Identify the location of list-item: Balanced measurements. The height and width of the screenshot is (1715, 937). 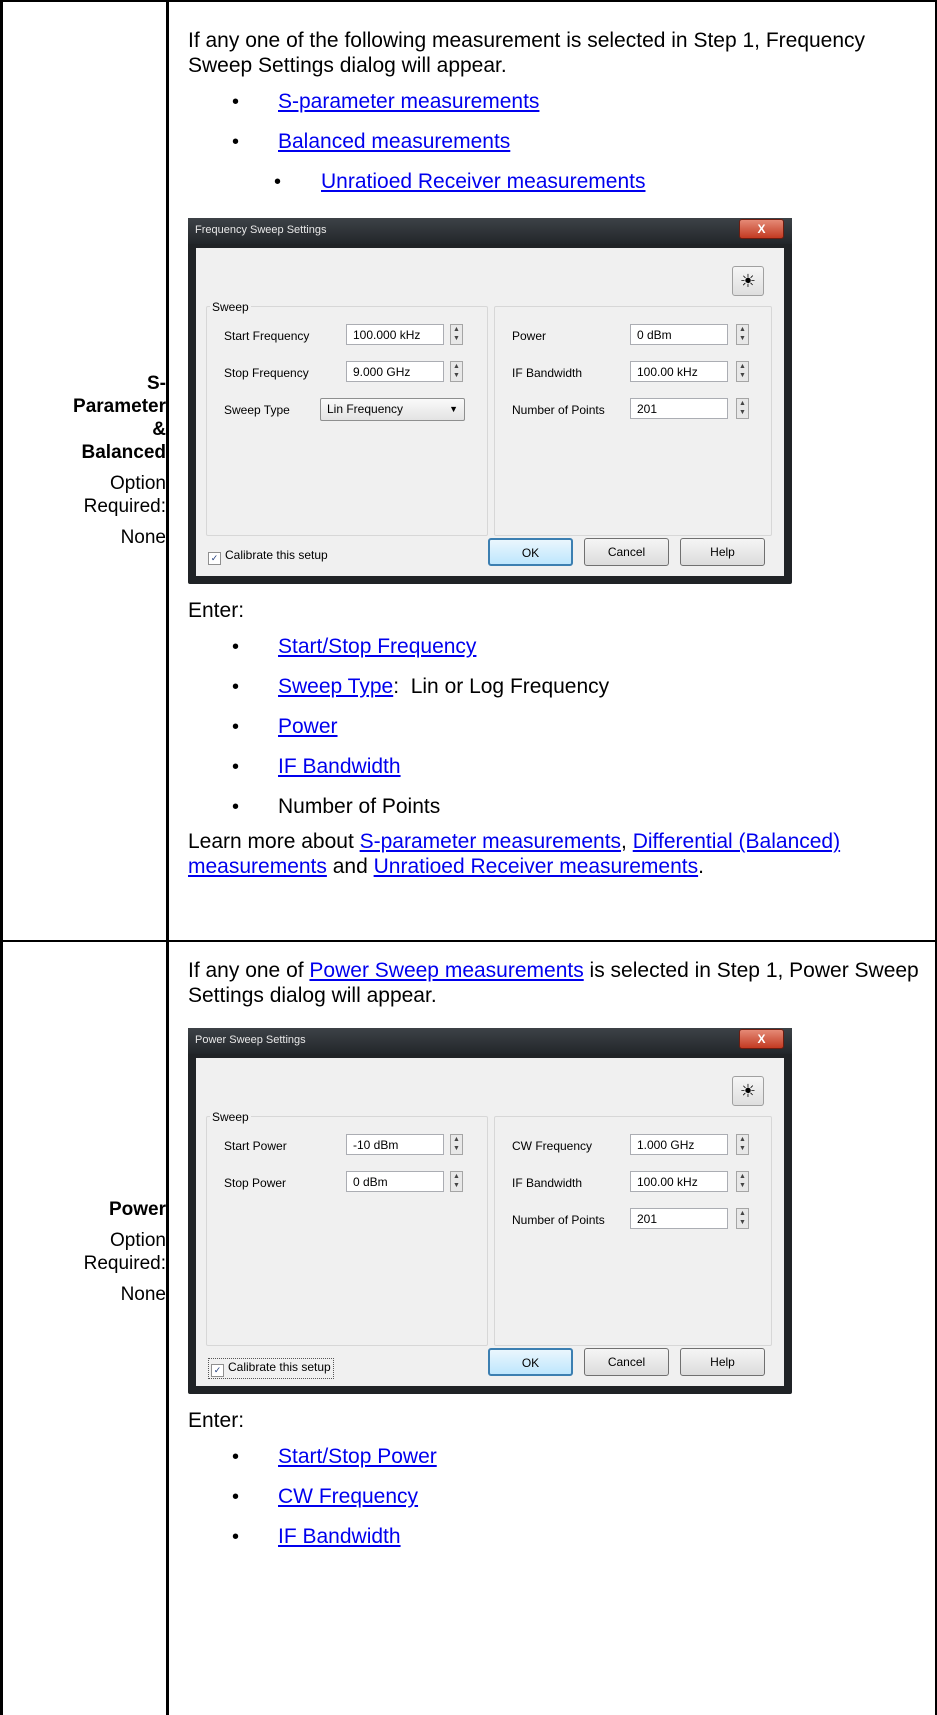
(555, 142).